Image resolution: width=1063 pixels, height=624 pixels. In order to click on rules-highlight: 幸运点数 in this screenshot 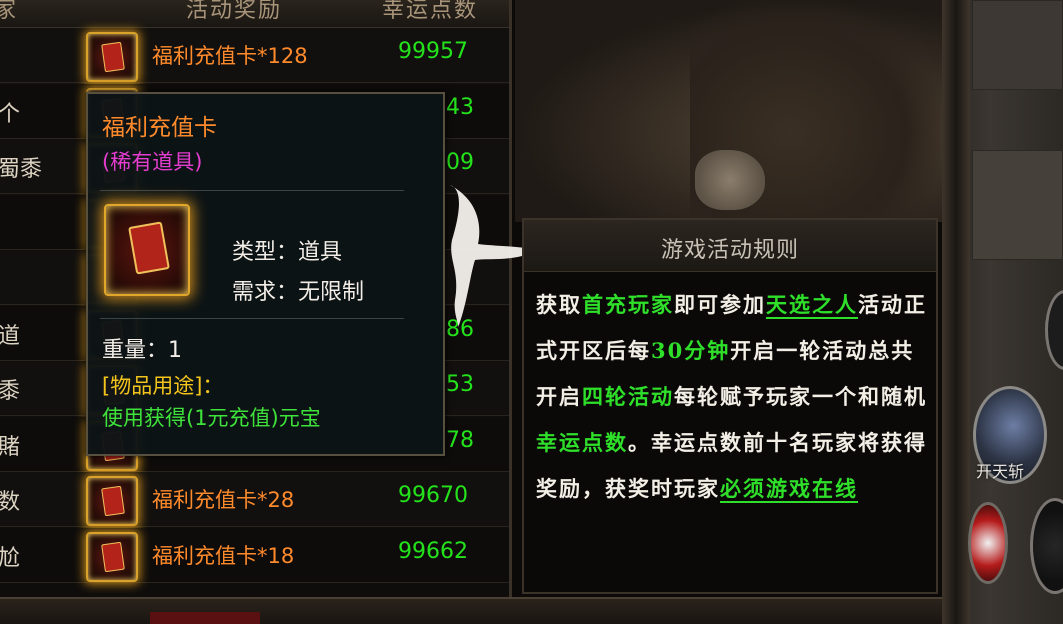, I will do `click(582, 442)`.